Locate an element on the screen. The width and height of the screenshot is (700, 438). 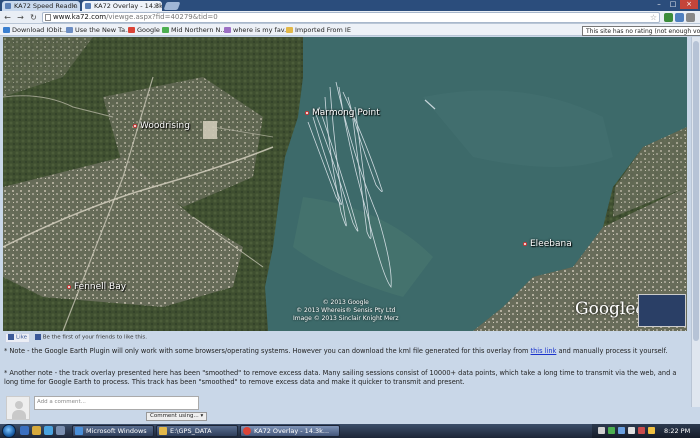
address-path: /viewge.aspx?fid=40279&tid=0 is located at coordinates (162, 17).